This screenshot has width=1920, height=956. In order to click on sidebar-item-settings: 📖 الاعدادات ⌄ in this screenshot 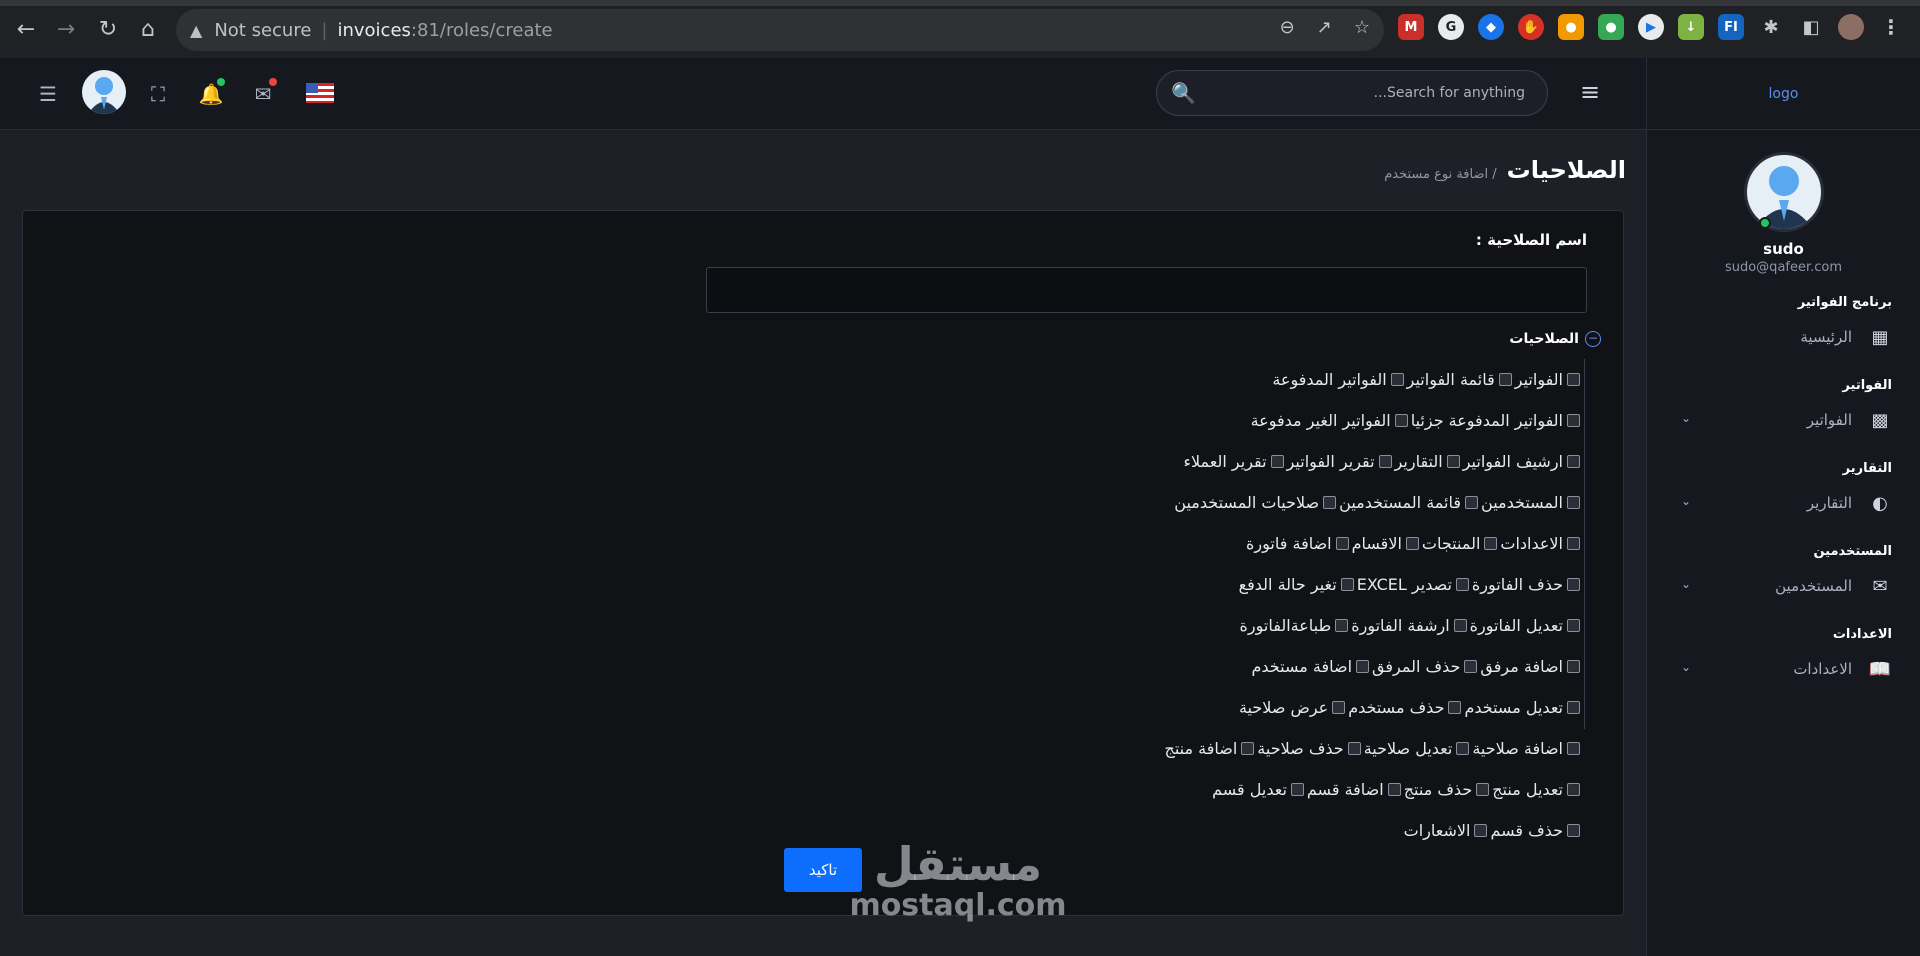, I will do `click(1783, 670)`.